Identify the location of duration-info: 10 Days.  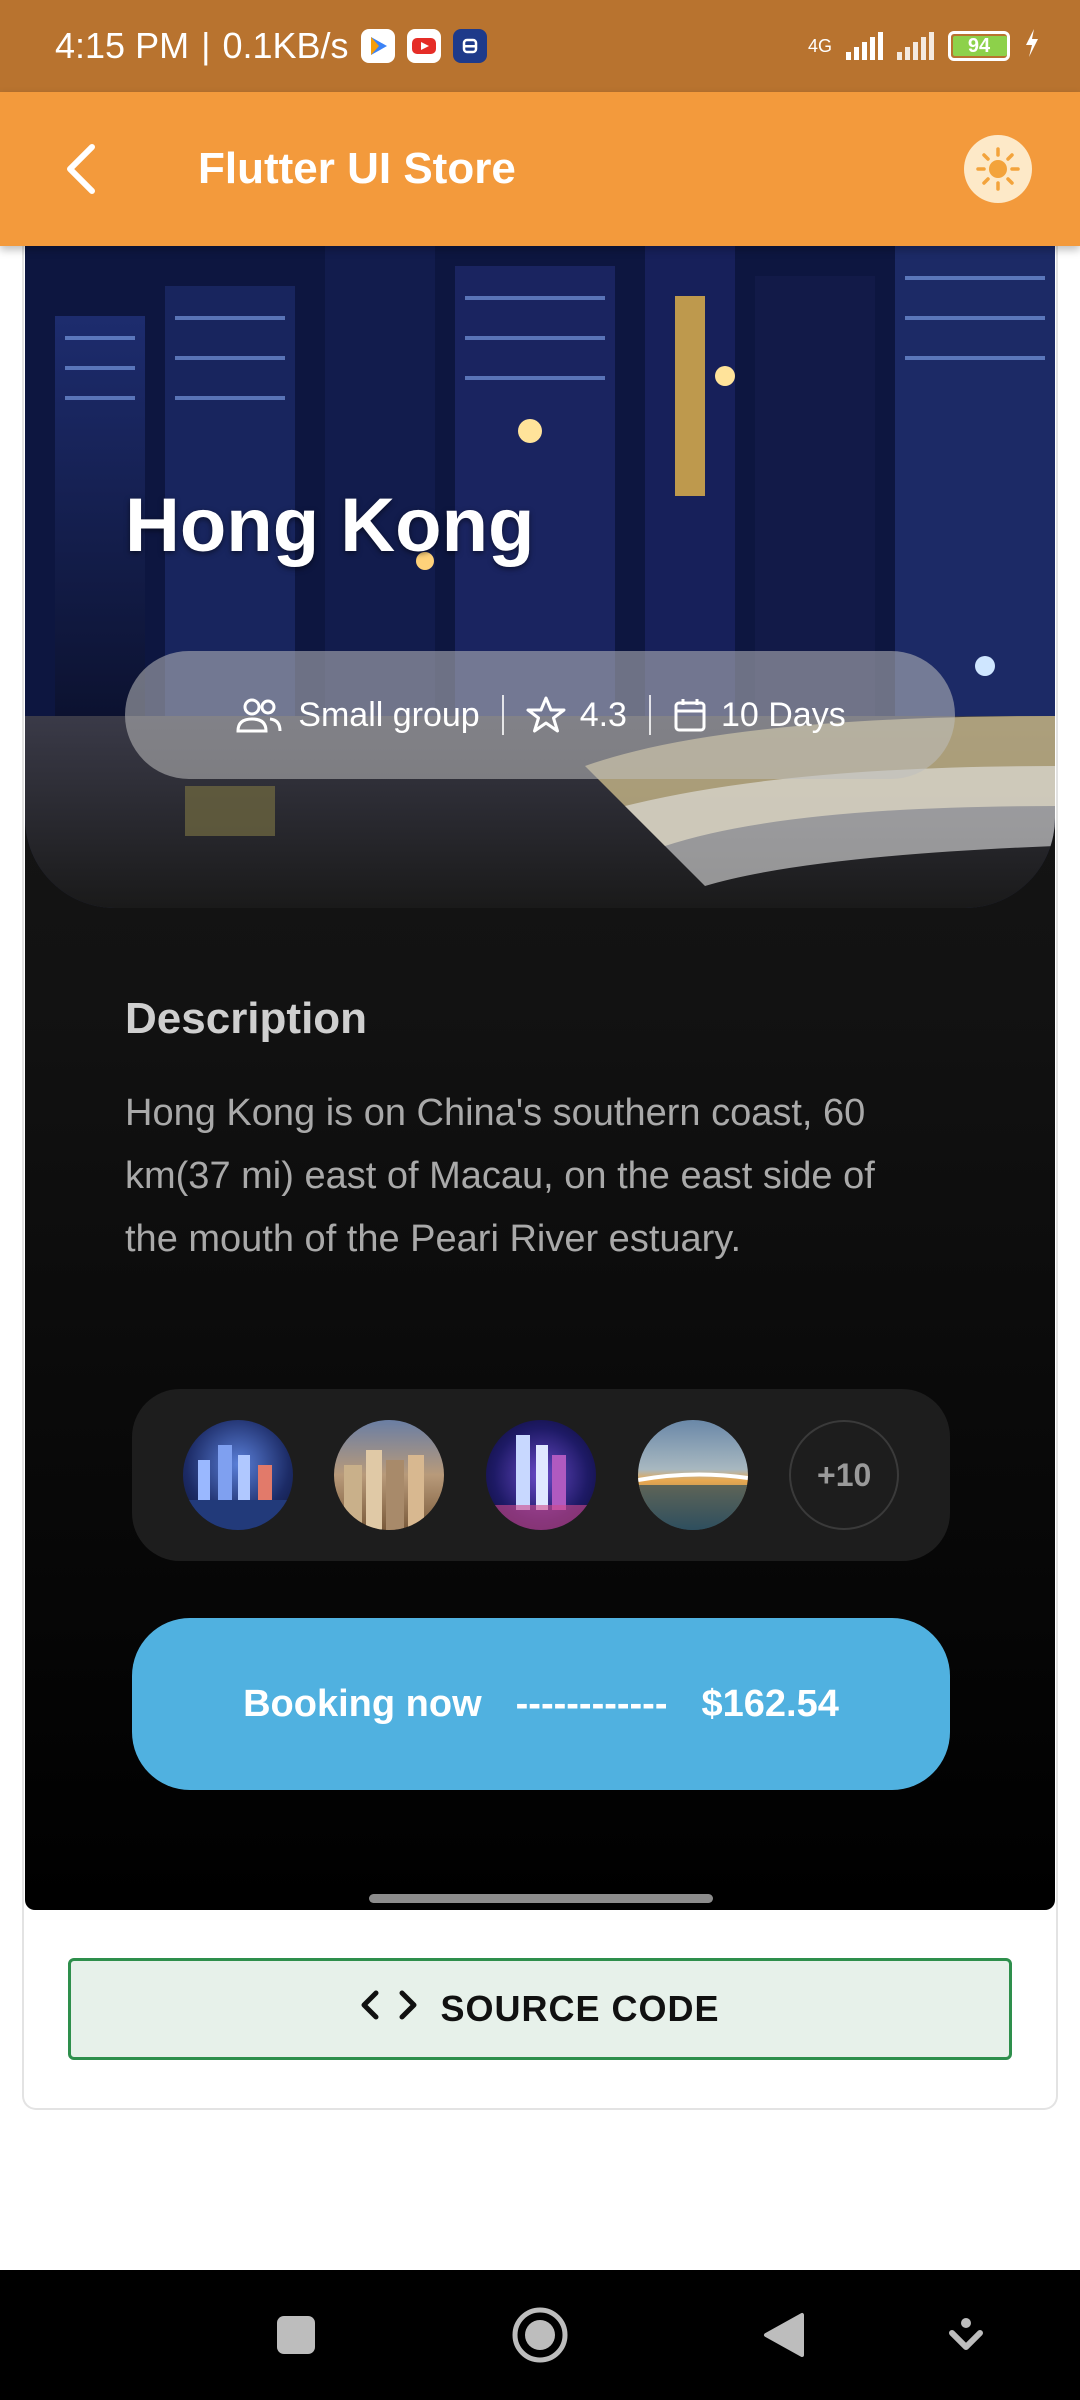
(759, 715).